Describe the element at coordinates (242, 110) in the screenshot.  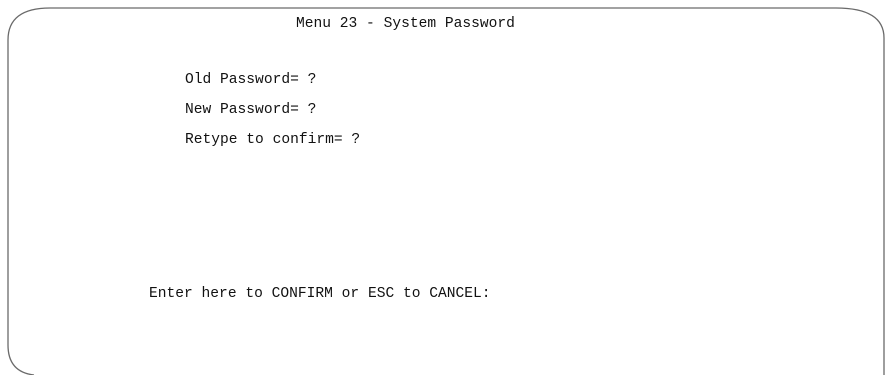
I see `new-password-label: New Password=` at that location.